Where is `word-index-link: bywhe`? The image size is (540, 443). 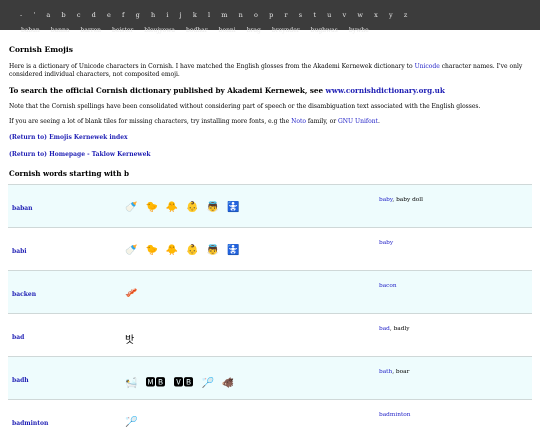
word-index-link: bywhe is located at coordinates (359, 31).